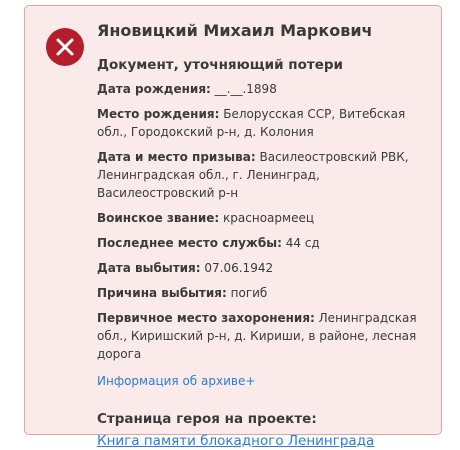 Image resolution: width=460 pixels, height=450 pixels. What do you see at coordinates (235, 30) in the screenshot?
I see `person-name: Яновицкий Михаил Маркович` at bounding box center [235, 30].